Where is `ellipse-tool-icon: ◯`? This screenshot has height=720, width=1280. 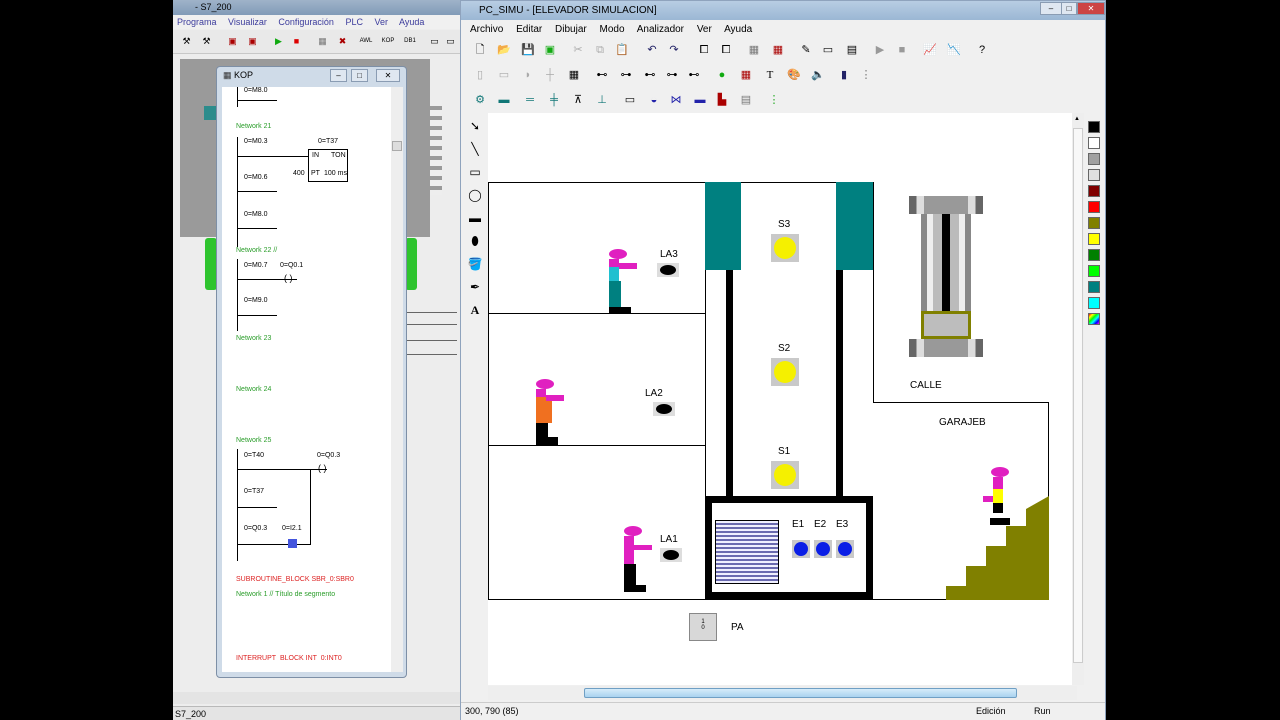 ellipse-tool-icon: ◯ is located at coordinates (475, 199).